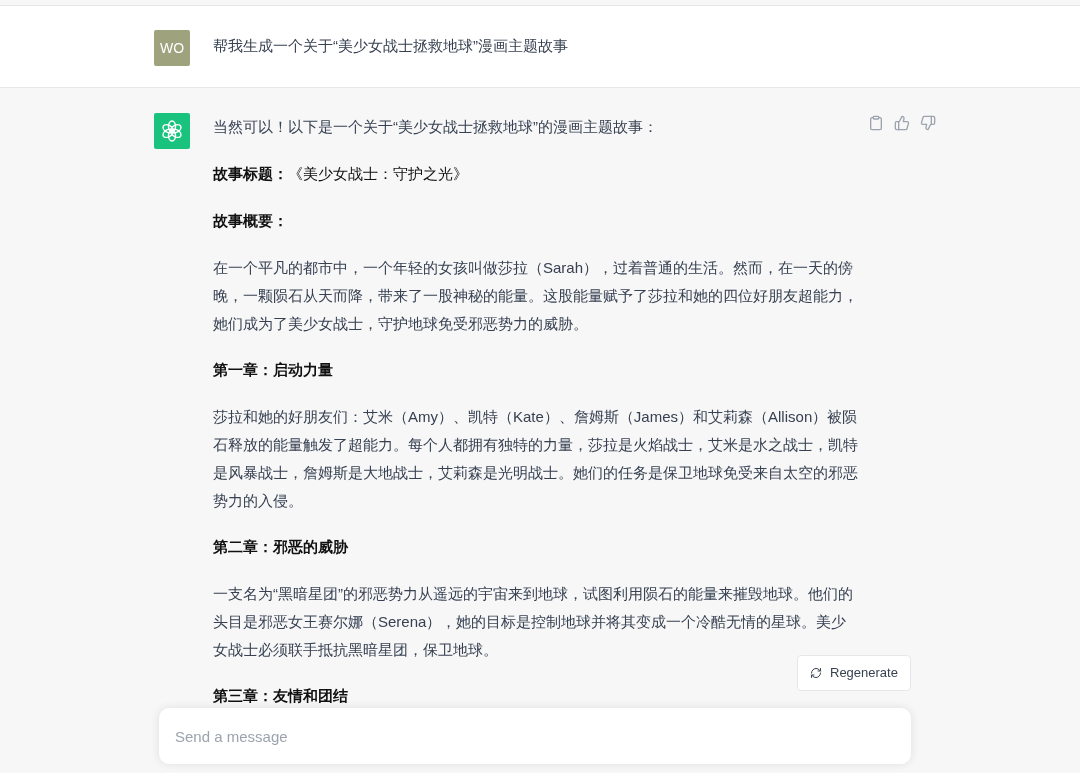  I want to click on refresh-icon, so click(816, 673).